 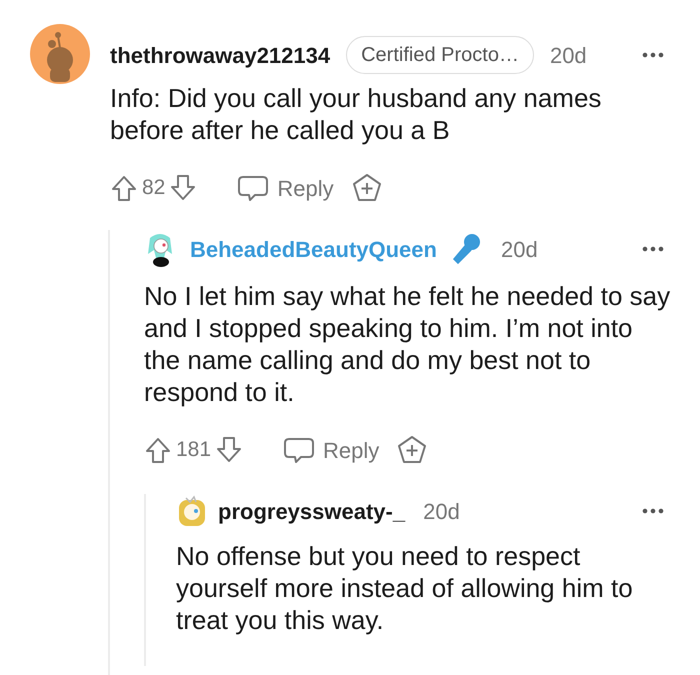 What do you see at coordinates (220, 55) in the screenshot?
I see `username: thethrowaway212134` at bounding box center [220, 55].